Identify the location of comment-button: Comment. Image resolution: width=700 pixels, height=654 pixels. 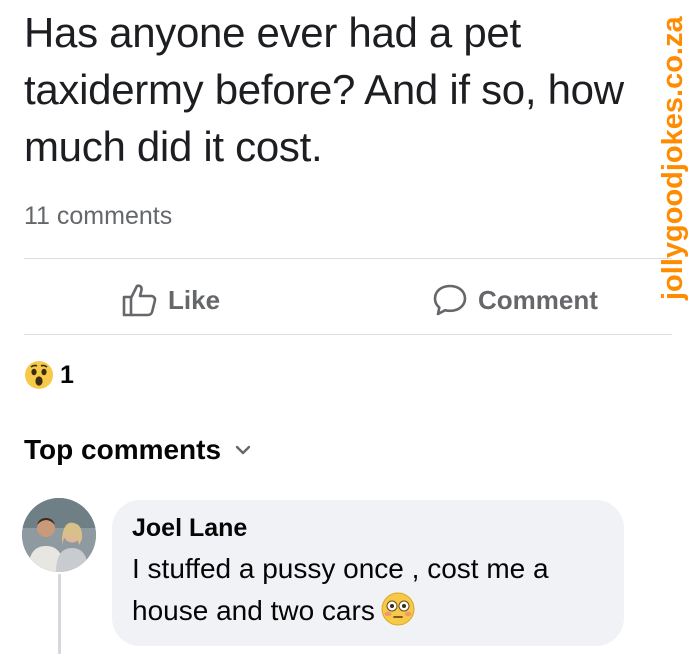
(515, 300).